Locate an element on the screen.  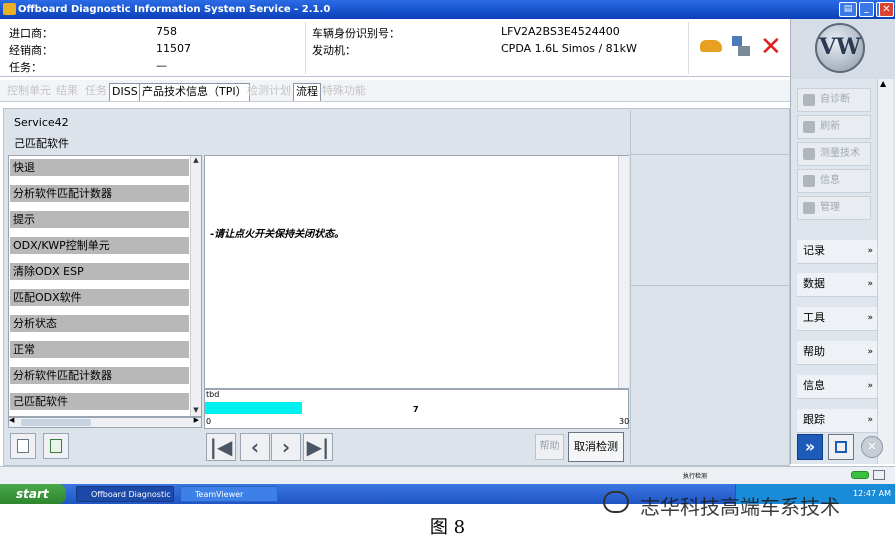
close-button: ✕ is located at coordinates (886, 9).